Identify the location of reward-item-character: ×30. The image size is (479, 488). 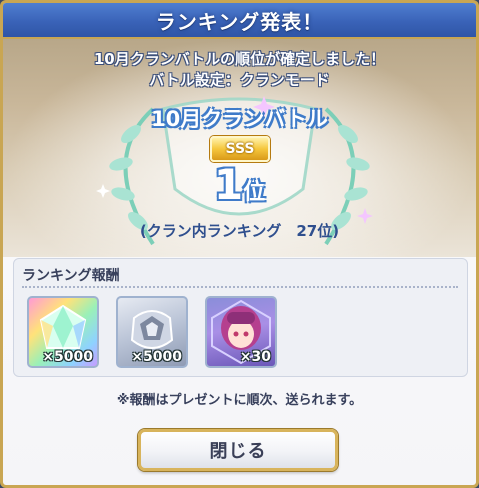
(241, 332).